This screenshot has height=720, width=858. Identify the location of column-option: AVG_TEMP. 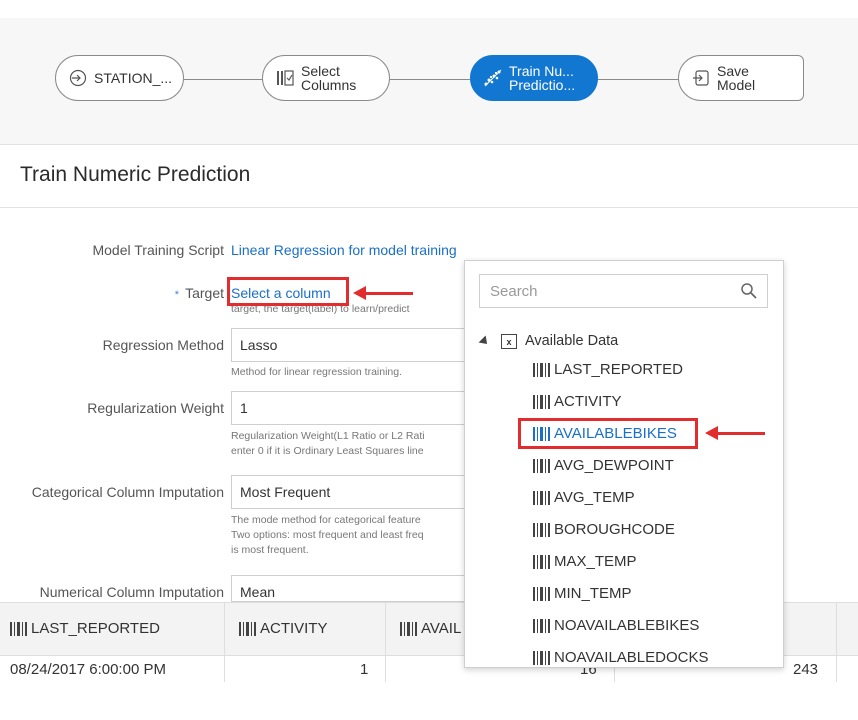
(584, 497).